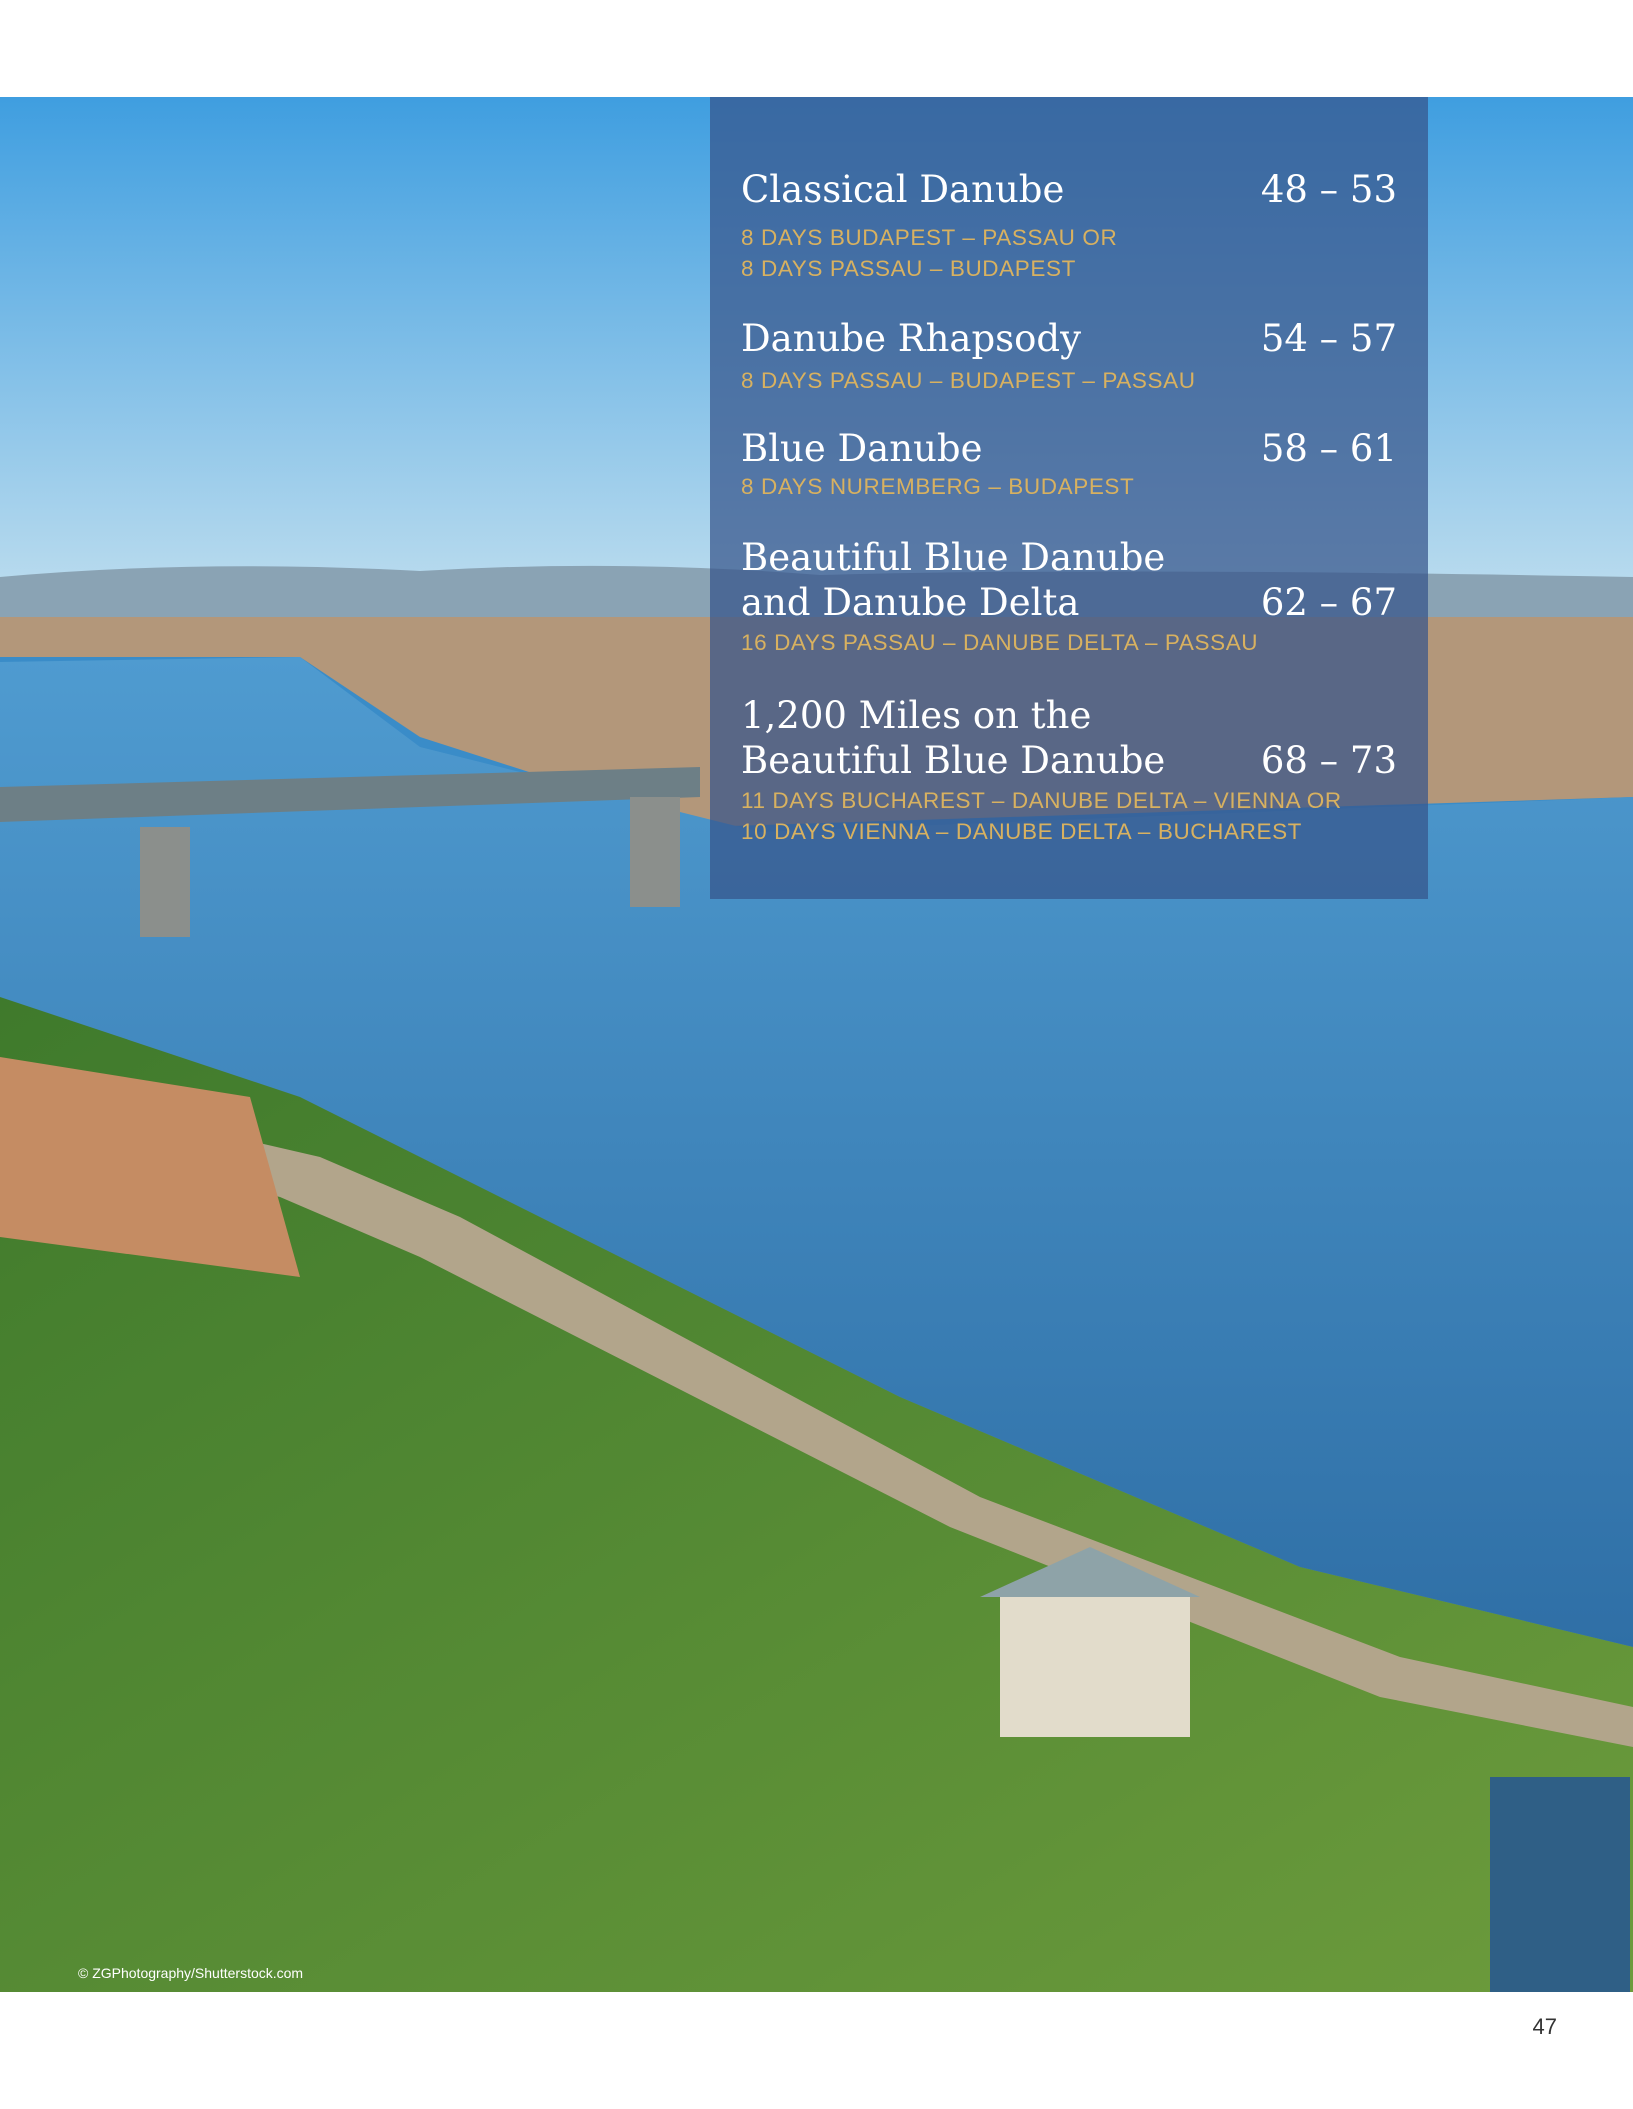  I want to click on toc-entry-itinerary: 8 DAYS PASSAU – BUDAPEST – PASSAU, so click(968, 380).